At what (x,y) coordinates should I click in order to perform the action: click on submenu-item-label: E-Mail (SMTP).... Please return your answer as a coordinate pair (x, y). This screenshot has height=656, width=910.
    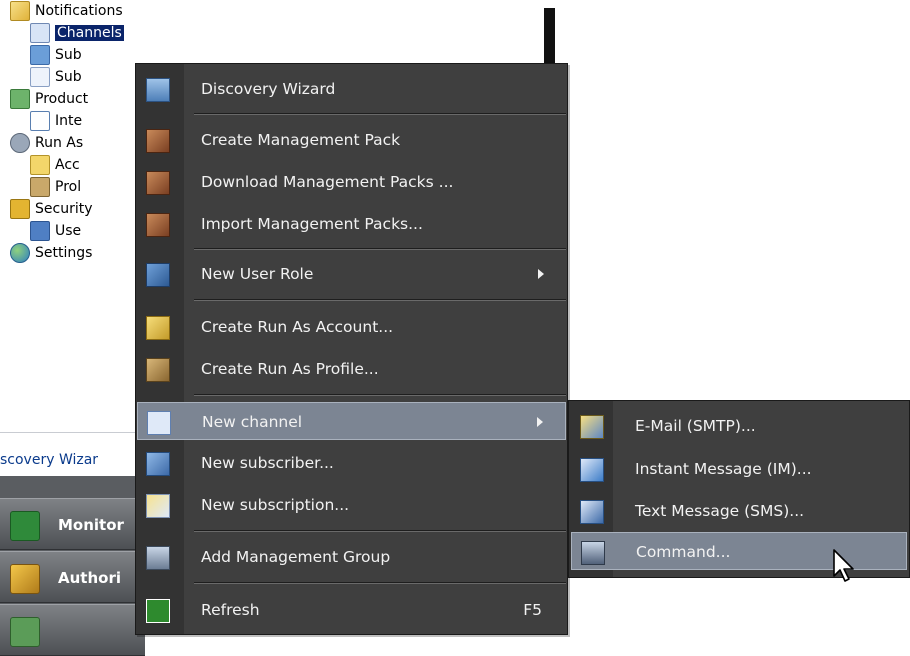
    Looking at the image, I should click on (695, 426).